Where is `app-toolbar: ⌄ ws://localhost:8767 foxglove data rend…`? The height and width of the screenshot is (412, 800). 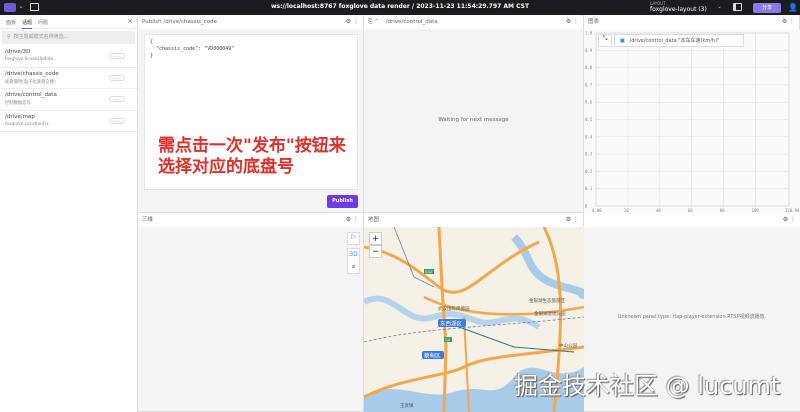 app-toolbar: ⌄ ws://localhost:8767 foxglove data rend… is located at coordinates (400, 7).